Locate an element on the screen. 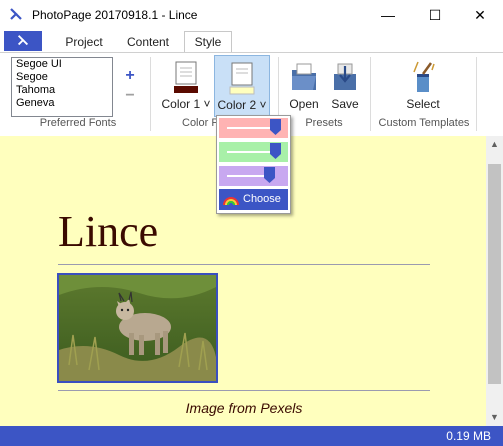 Image resolution: width=503 pixels, height=446 pixels. font-list-item: Segoe UI is located at coordinates (62, 64).